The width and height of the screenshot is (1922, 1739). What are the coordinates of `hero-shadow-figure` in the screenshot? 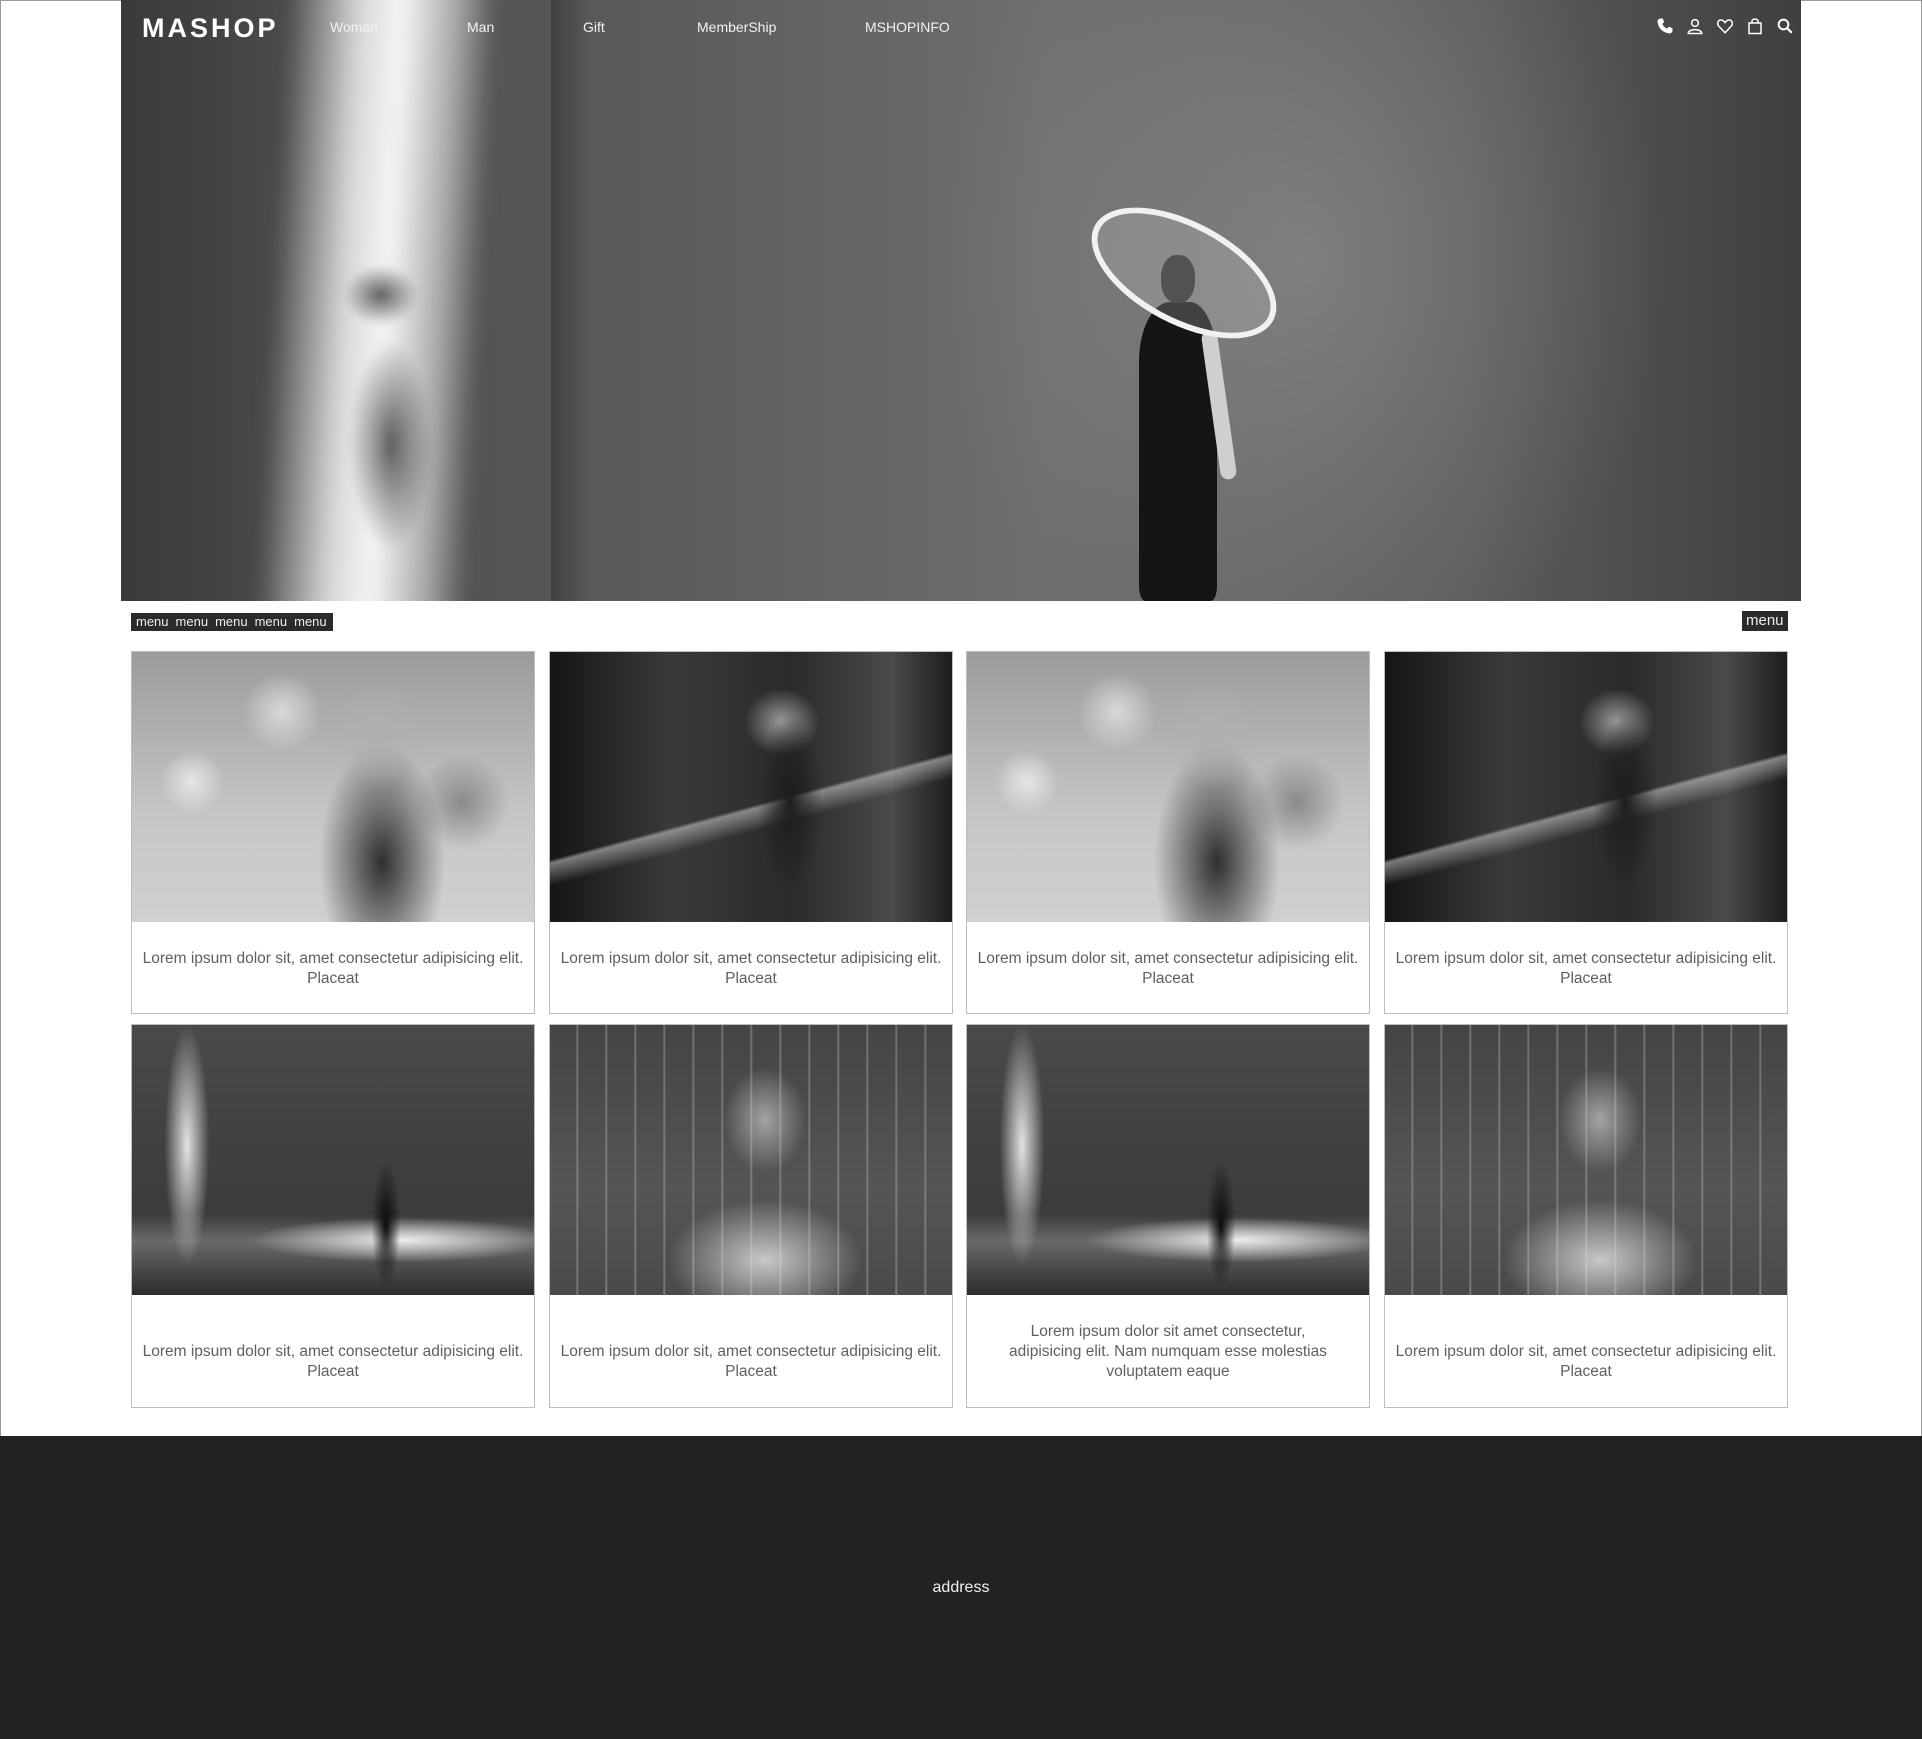 It's located at (391, 428).